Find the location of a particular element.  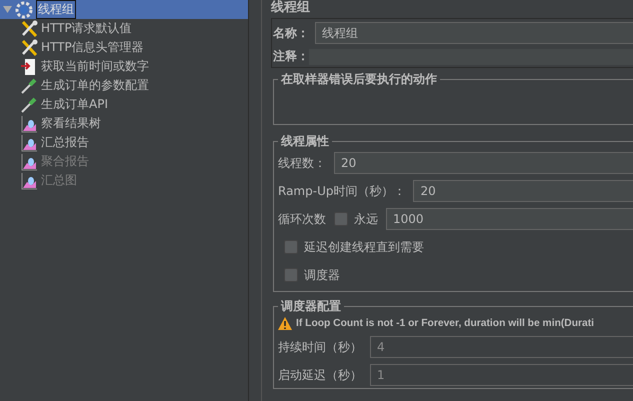

name-field: 线程组 is located at coordinates (474, 33).